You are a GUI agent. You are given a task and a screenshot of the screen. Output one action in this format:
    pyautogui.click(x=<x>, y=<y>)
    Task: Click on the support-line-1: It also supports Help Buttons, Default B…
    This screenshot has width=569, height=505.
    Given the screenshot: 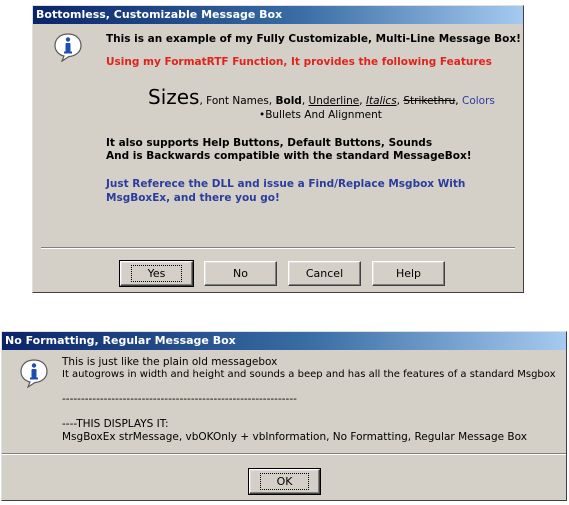 What is the action you would take?
    pyautogui.click(x=269, y=143)
    